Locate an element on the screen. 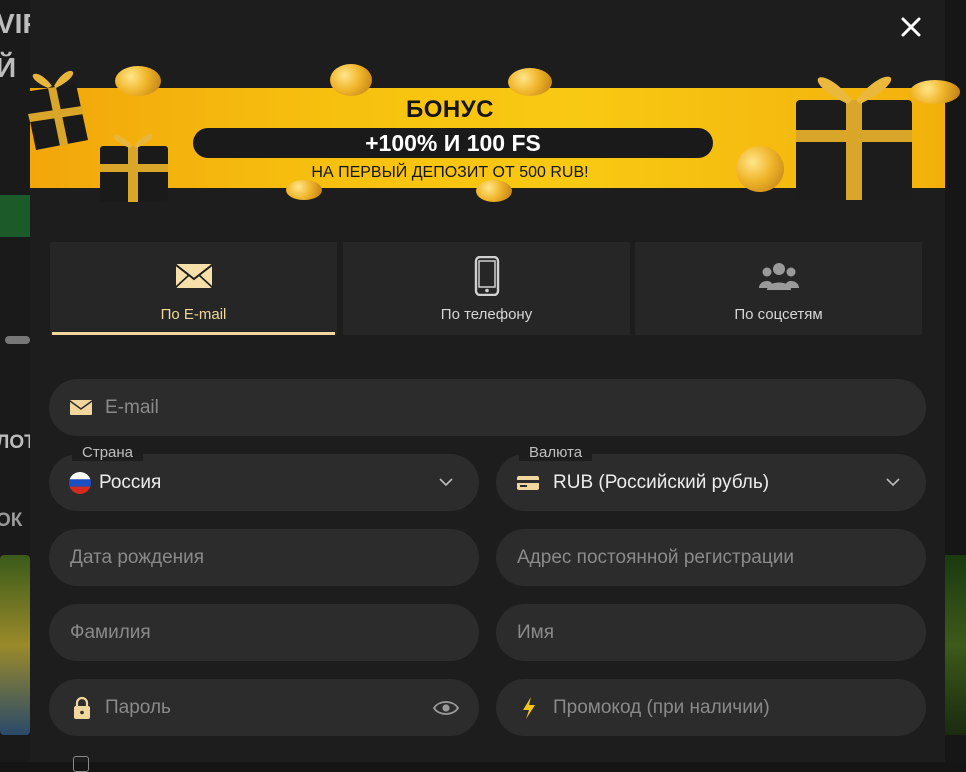 The height and width of the screenshot is (772, 966). birthdate-placeholder: Дата рождения is located at coordinates (137, 557).